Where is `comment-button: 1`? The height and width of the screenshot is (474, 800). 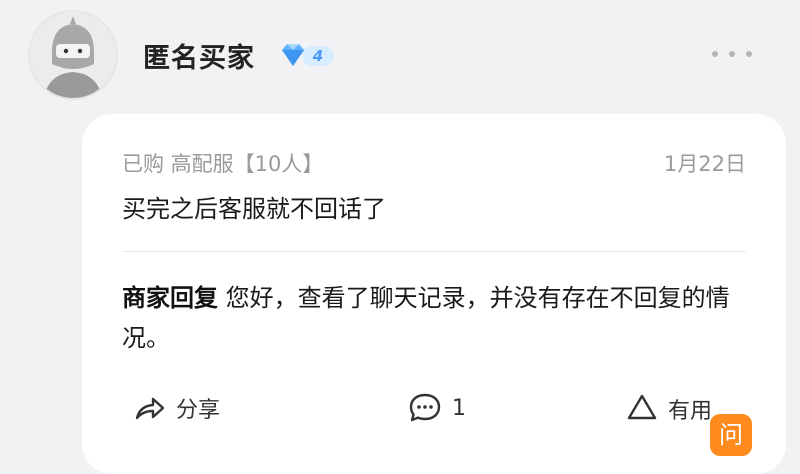 comment-button: 1 is located at coordinates (437, 408).